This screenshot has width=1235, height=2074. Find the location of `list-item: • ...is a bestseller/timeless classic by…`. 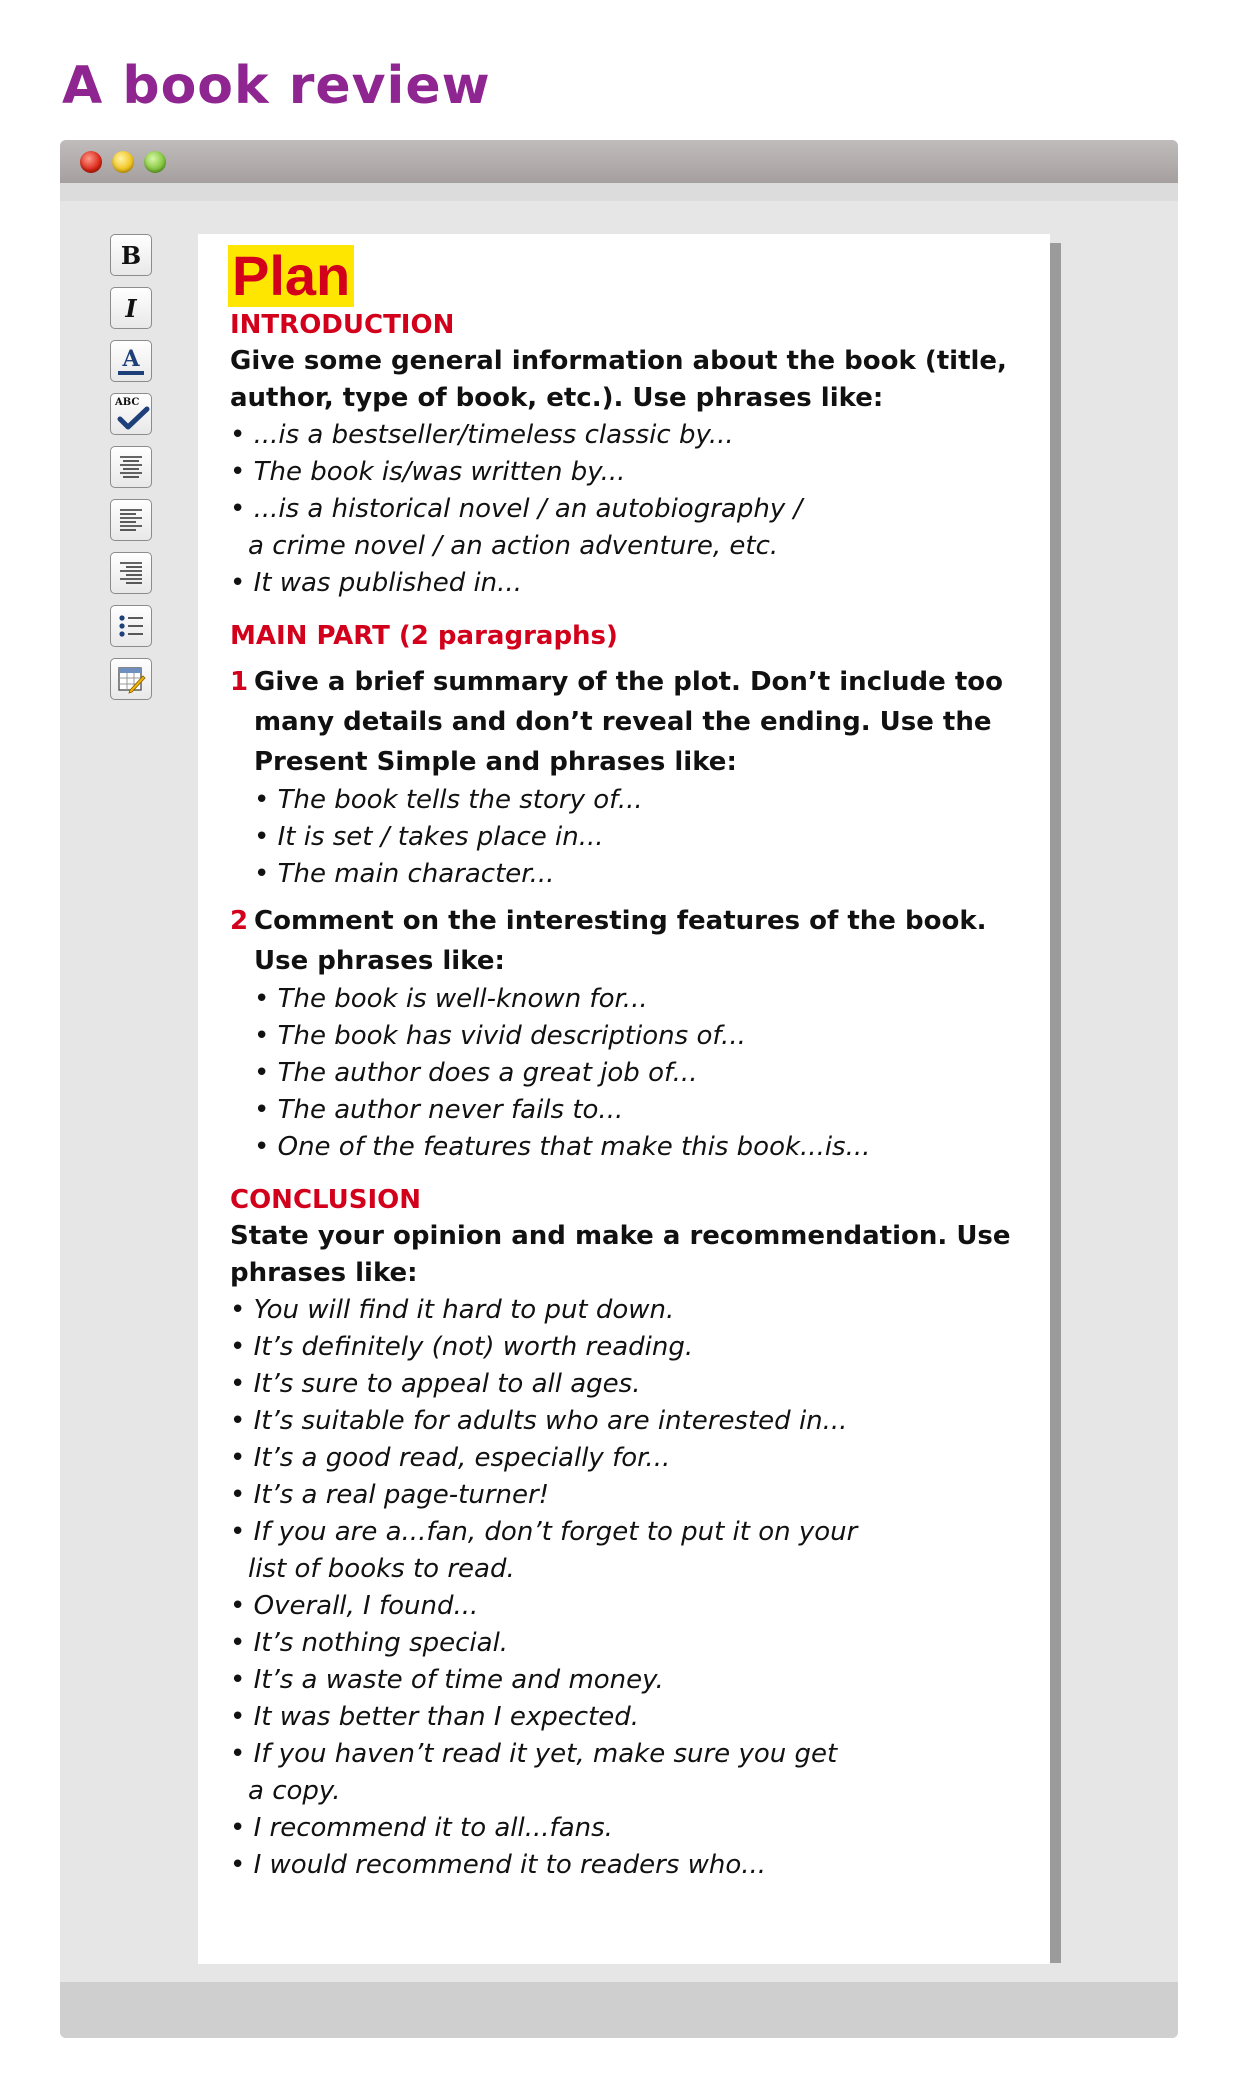

list-item: • ...is a bestseller/timeless classic by… is located at coordinates (482, 435).